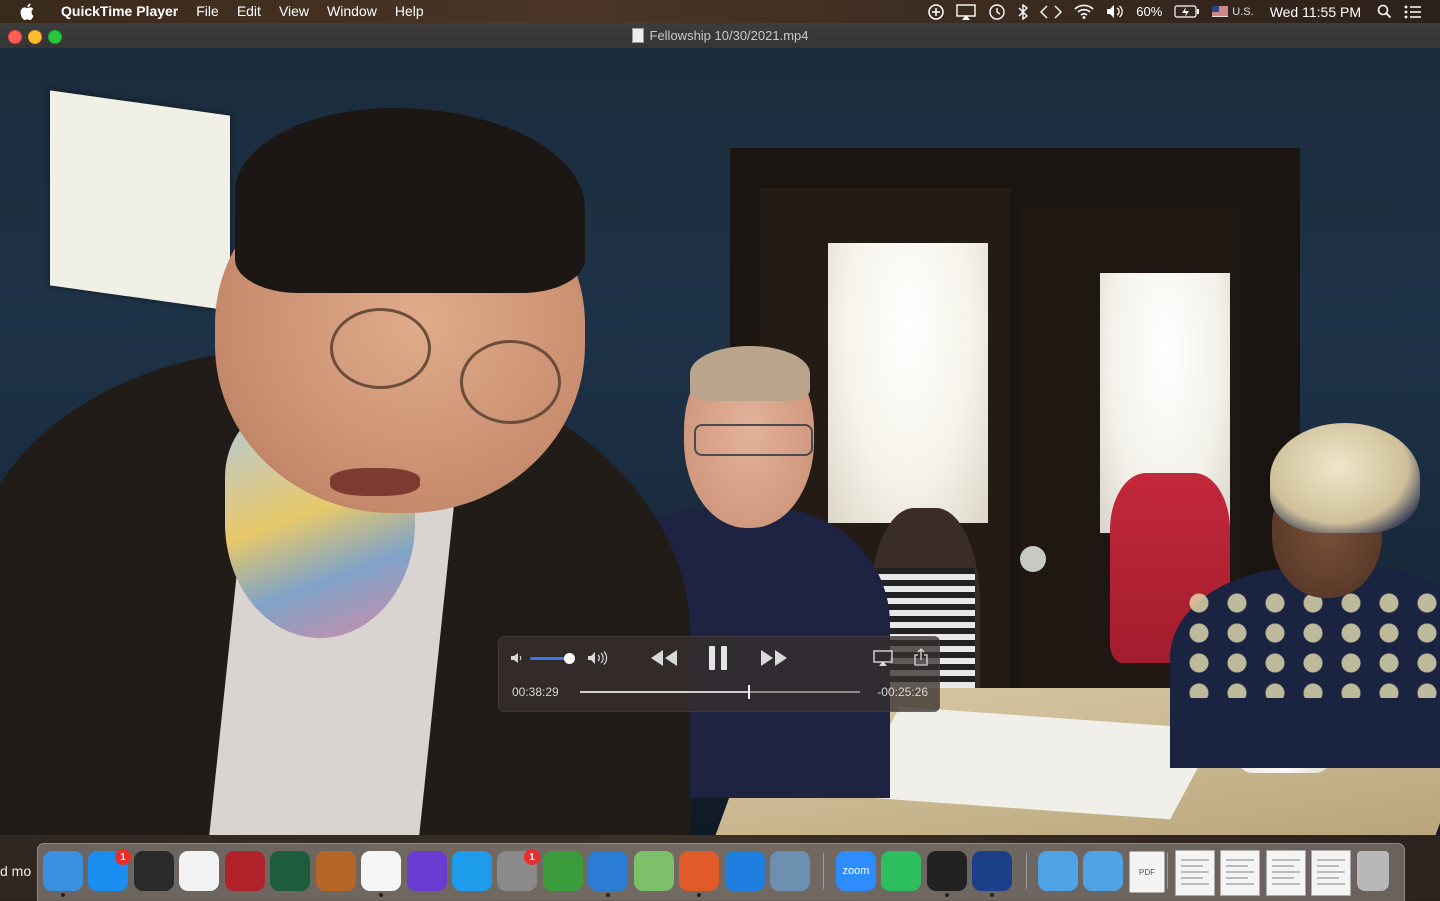 This screenshot has width=1440, height=901. I want to click on dock-trash-icon, so click(1373, 871).